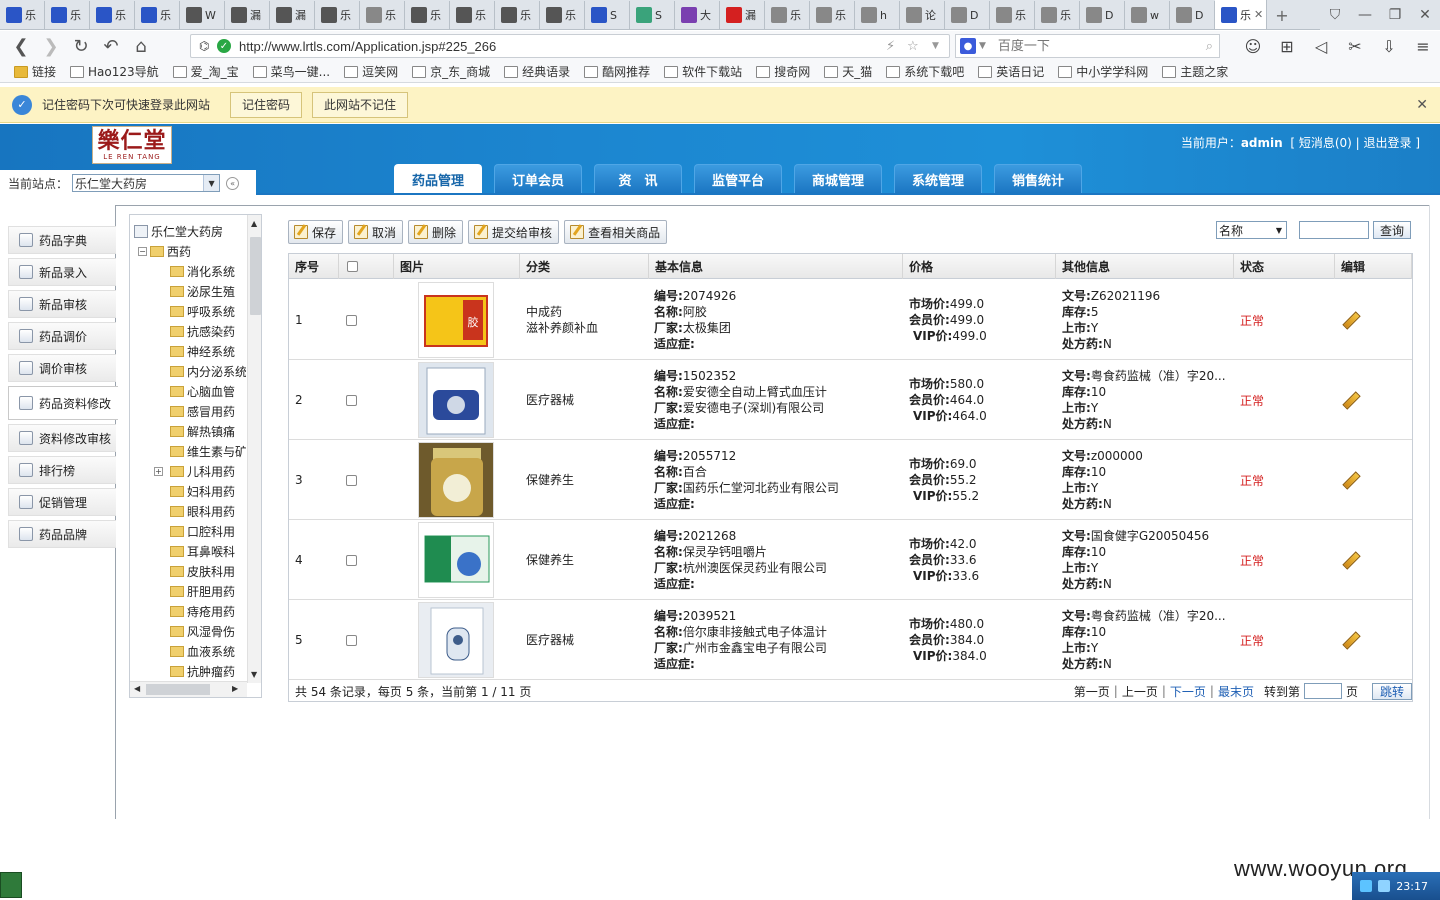 The height and width of the screenshot is (900, 1440). What do you see at coordinates (111, 46) in the screenshot?
I see `undo-icon: ↶` at bounding box center [111, 46].